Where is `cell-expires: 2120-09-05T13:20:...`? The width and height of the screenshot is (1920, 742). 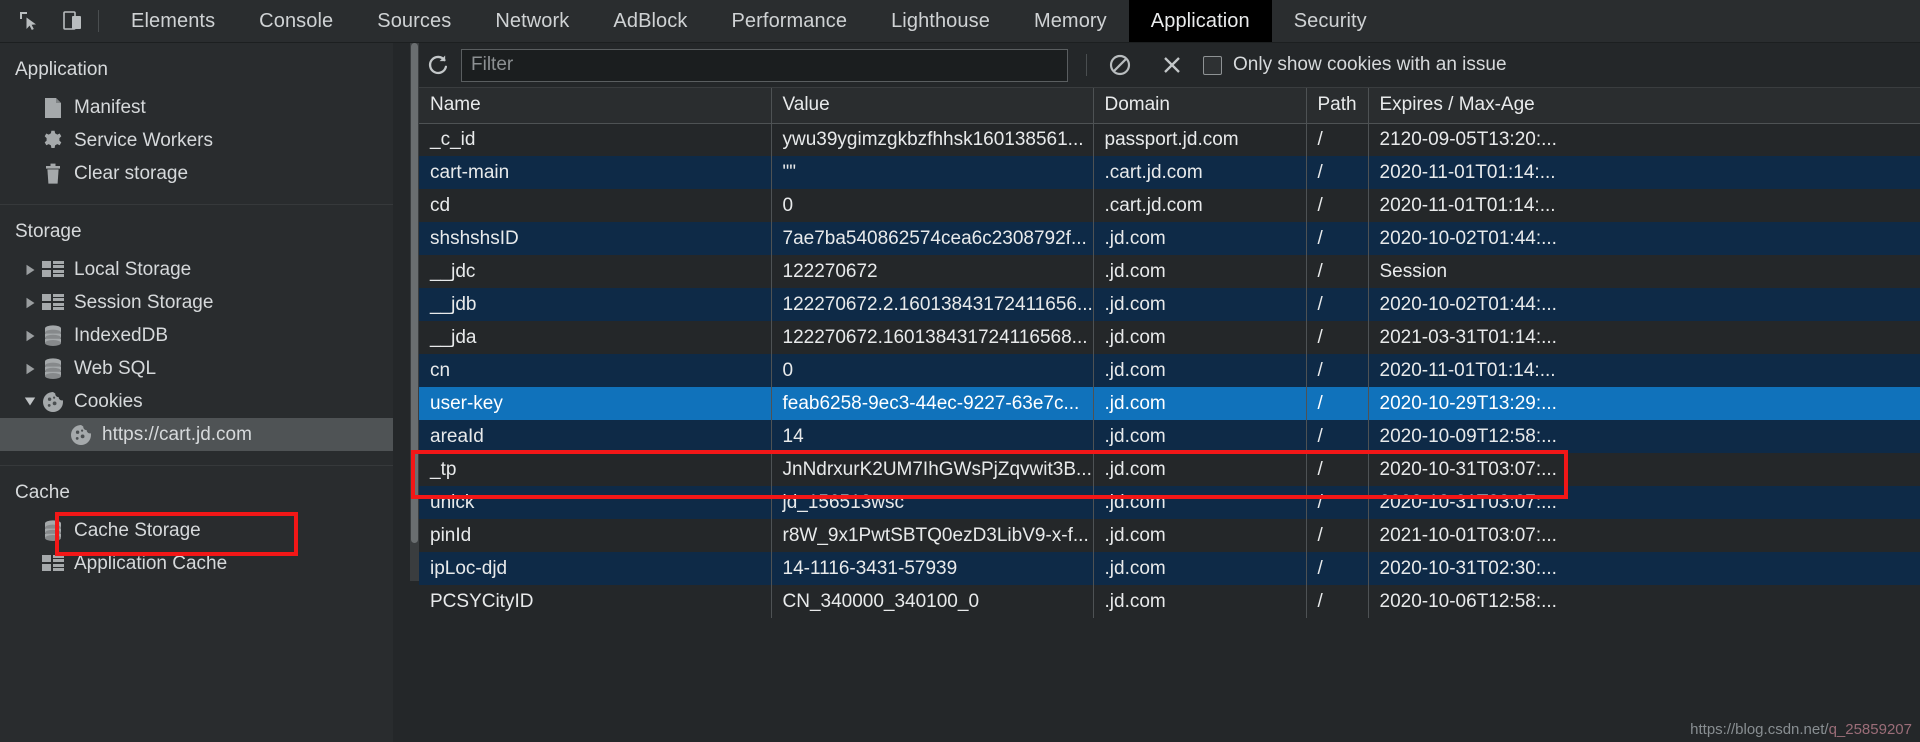
cell-expires: 2120-09-05T13:20:... is located at coordinates (1644, 139).